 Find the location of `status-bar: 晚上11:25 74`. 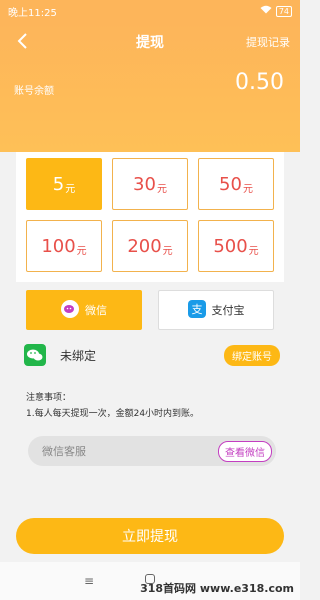

status-bar: 晚上11:25 74 is located at coordinates (150, 11).